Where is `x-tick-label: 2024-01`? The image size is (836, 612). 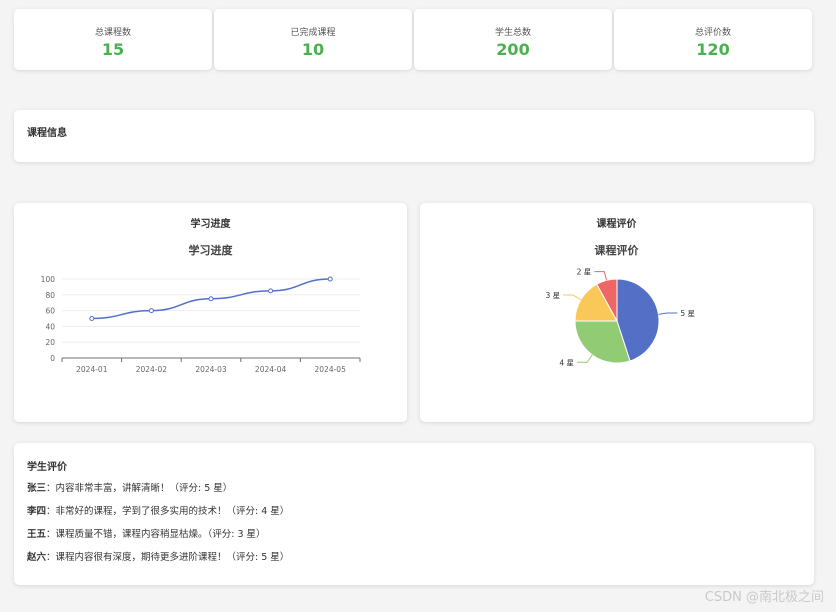
x-tick-label: 2024-01 is located at coordinates (92, 369).